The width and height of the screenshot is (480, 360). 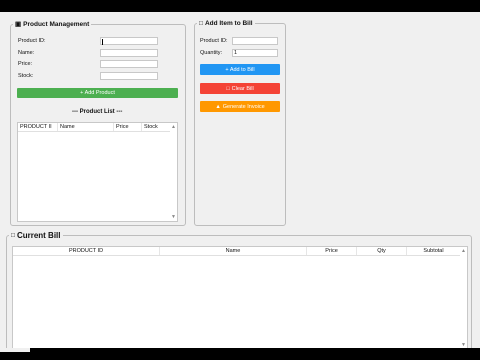 What do you see at coordinates (240, 88) in the screenshot?
I see `clear-bill-button: □ Clear Bill` at bounding box center [240, 88].